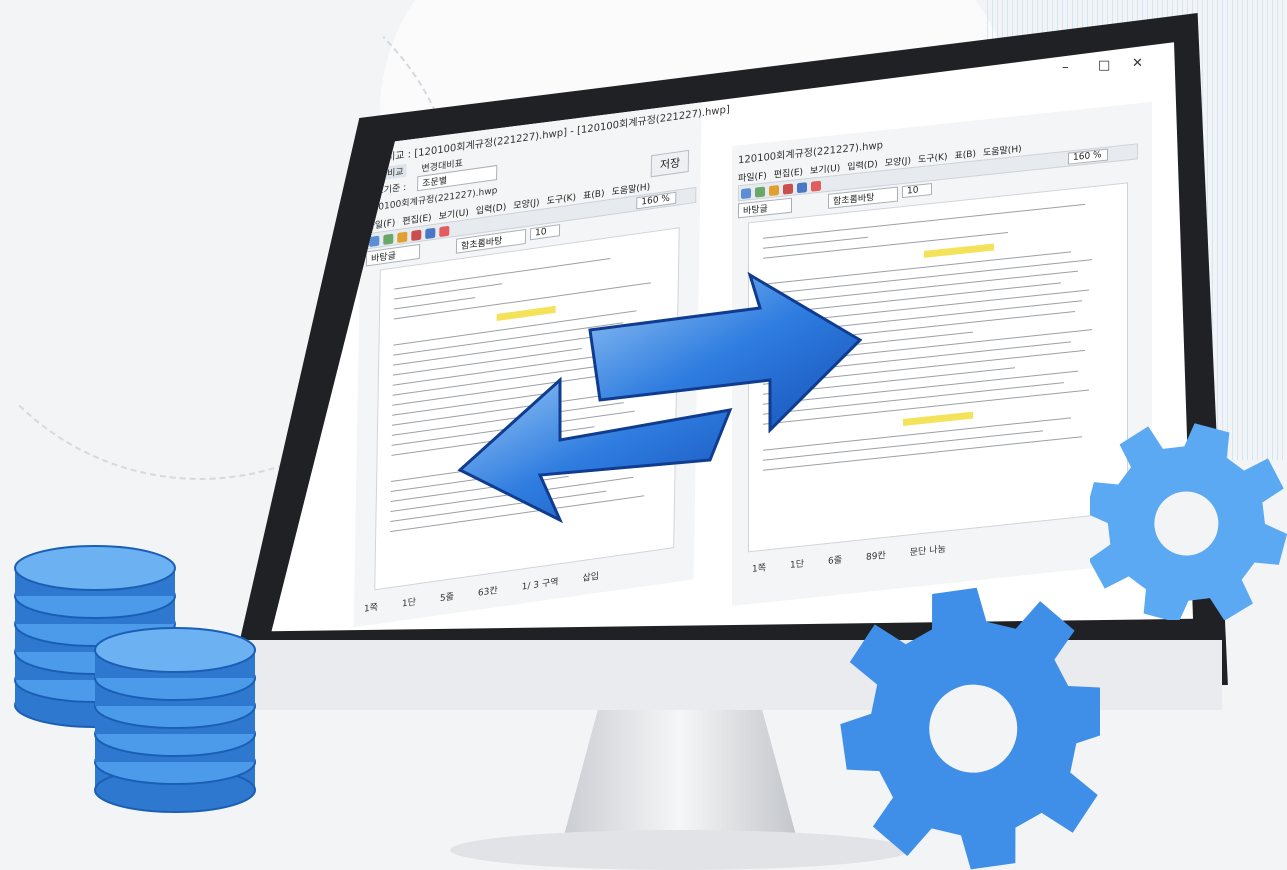 The width and height of the screenshot is (1287, 870). Describe the element at coordinates (1137, 63) in the screenshot. I see `close-button: ✕` at that location.